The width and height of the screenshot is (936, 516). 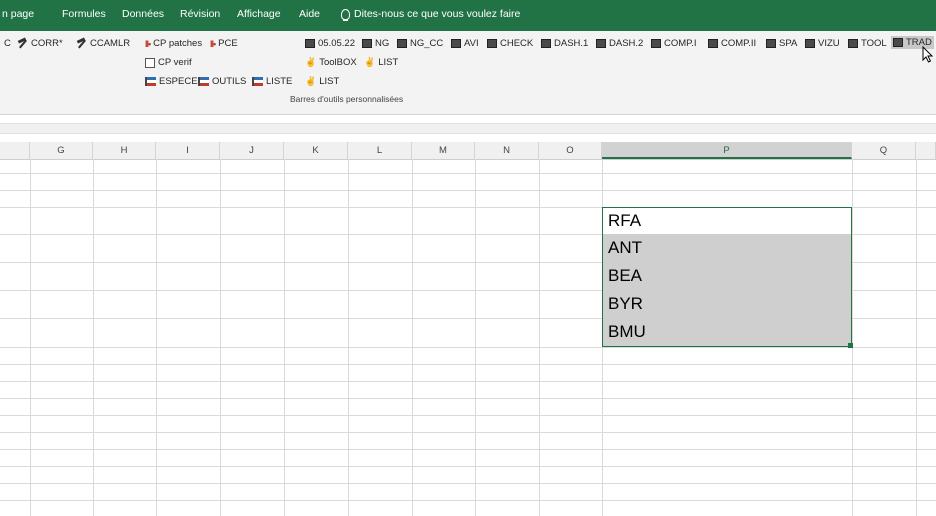 What do you see at coordinates (867, 43) in the screenshot?
I see `toolbar-button-tool: TOOL` at bounding box center [867, 43].